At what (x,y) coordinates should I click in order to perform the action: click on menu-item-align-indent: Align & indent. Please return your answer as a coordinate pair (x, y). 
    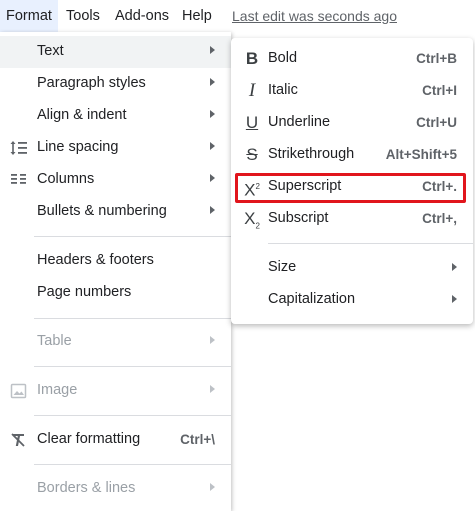
    Looking at the image, I should click on (115, 116).